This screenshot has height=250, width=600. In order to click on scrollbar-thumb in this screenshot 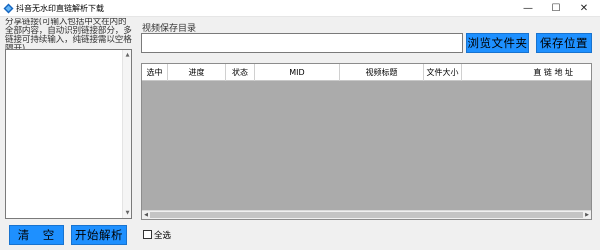, I will do `click(366, 215)`.